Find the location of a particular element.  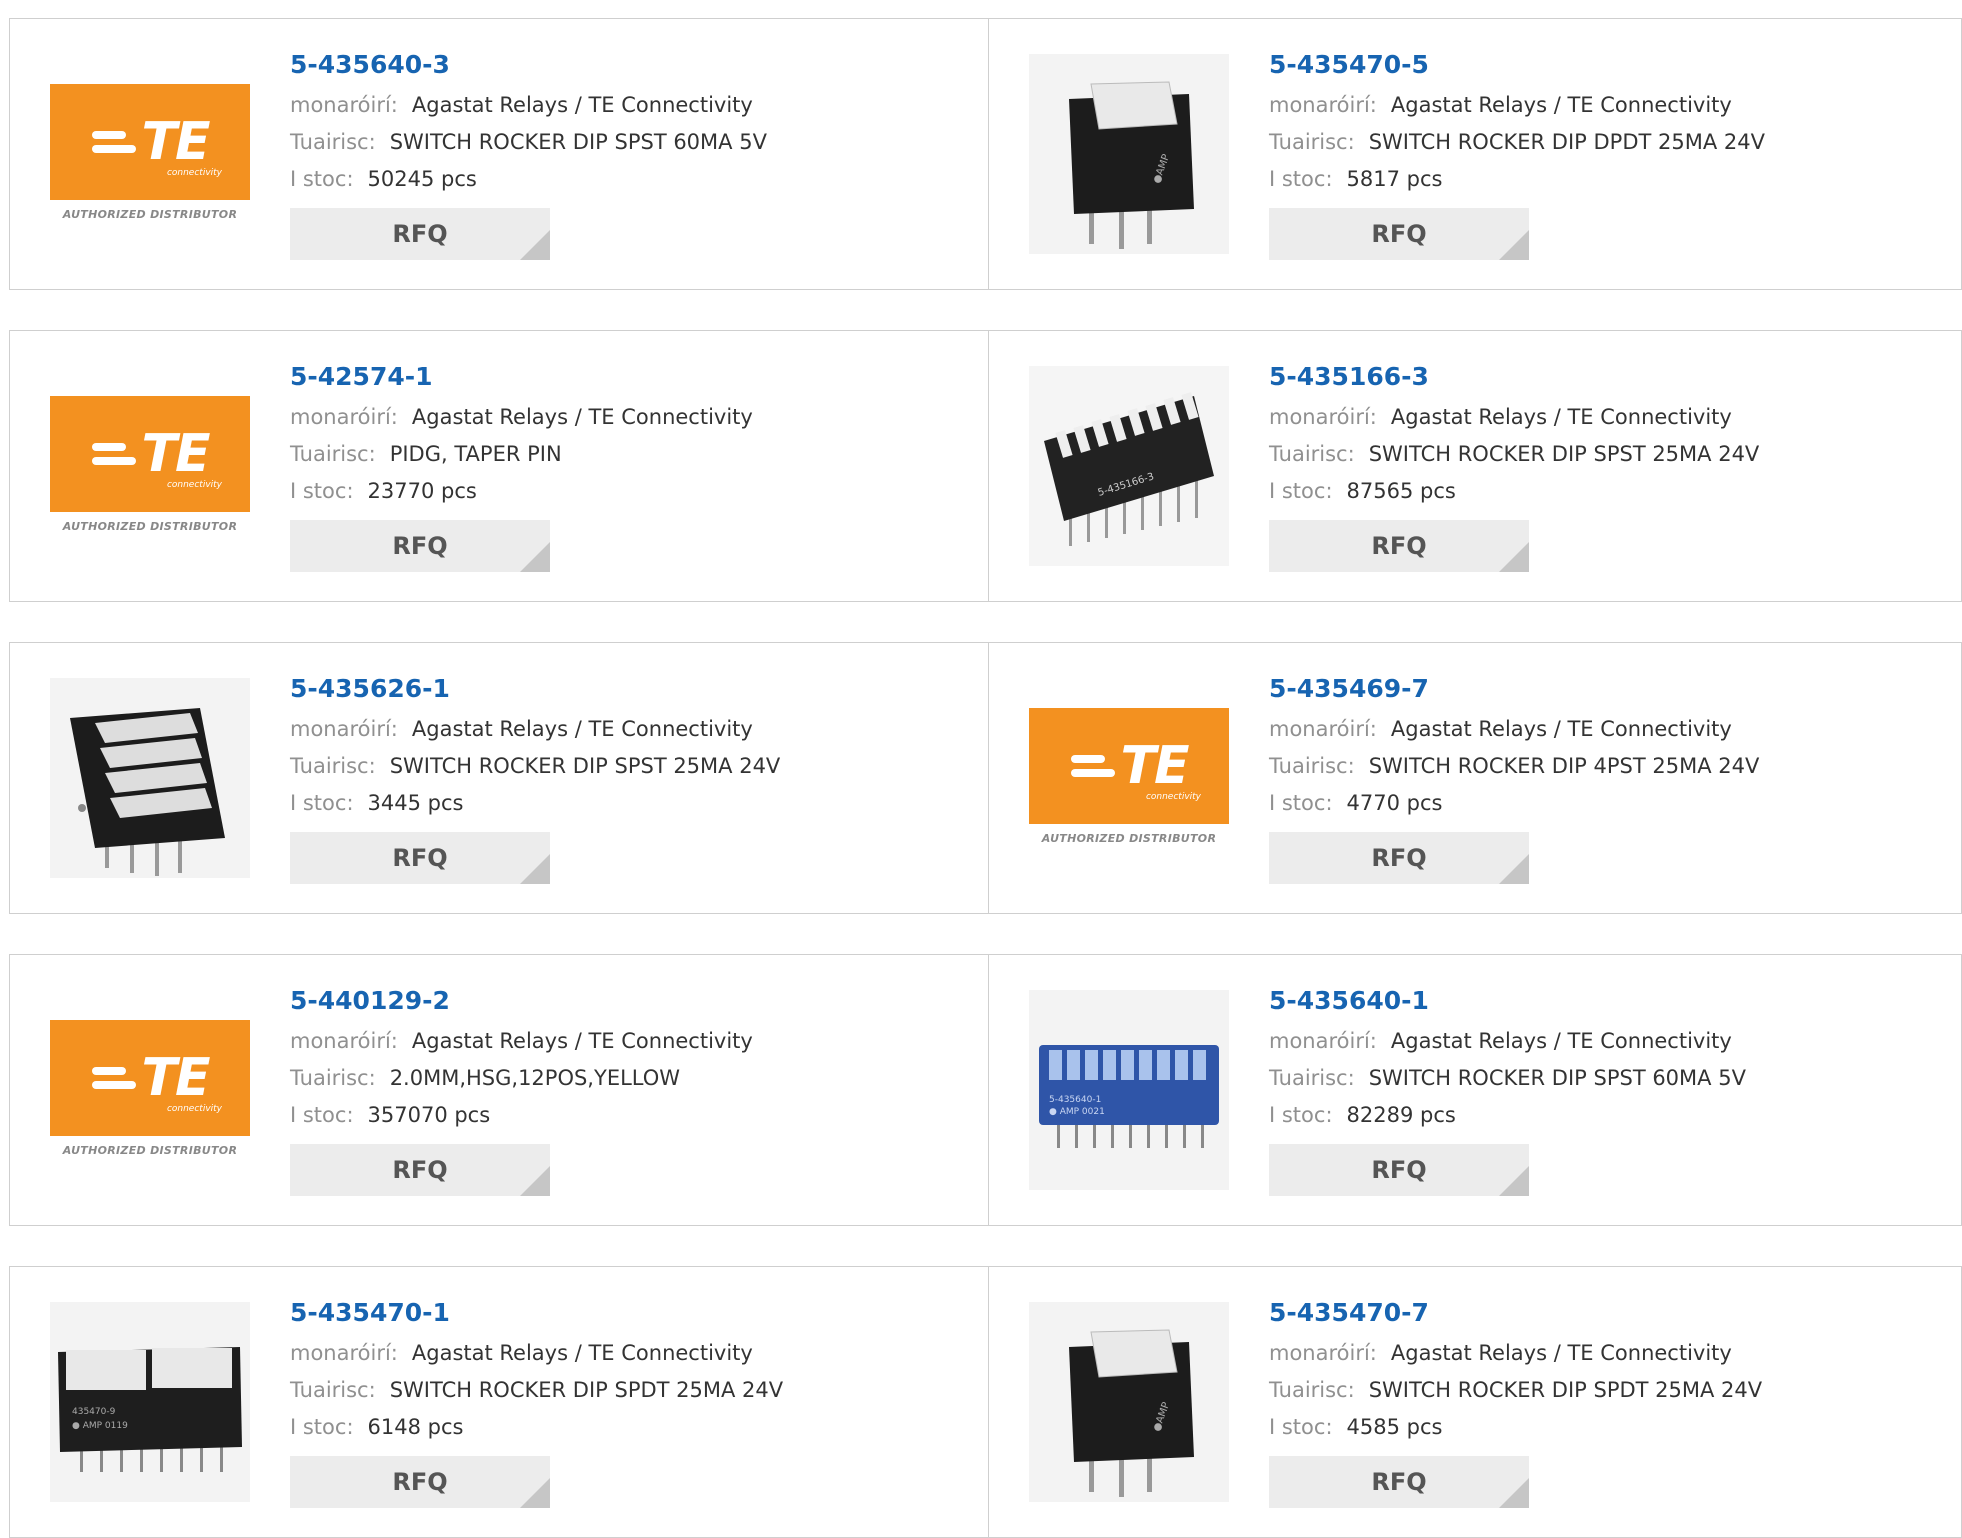

dip-switch-image is located at coordinates (150, 778).